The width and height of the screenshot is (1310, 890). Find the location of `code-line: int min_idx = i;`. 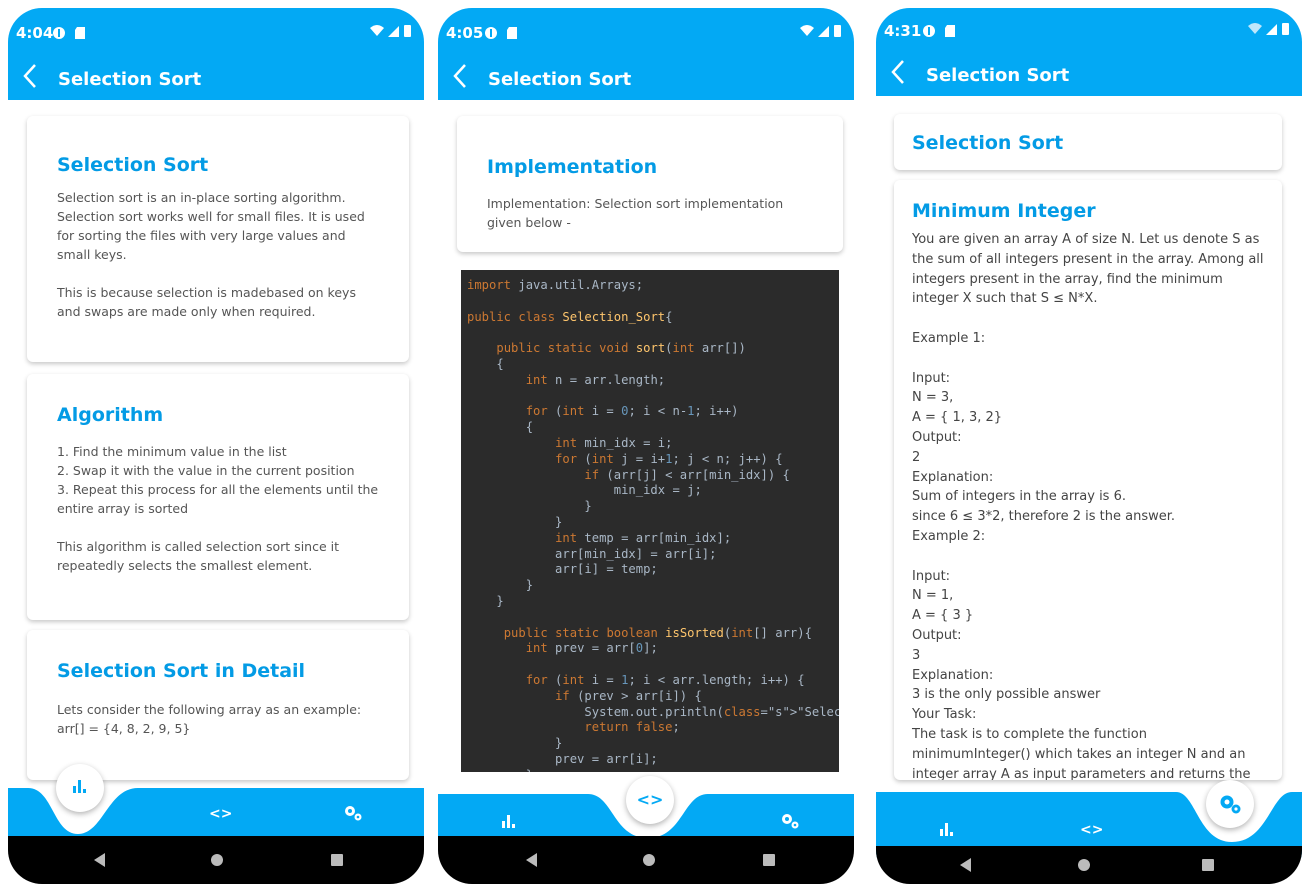

code-line: int min_idx = i; is located at coordinates (614, 442).